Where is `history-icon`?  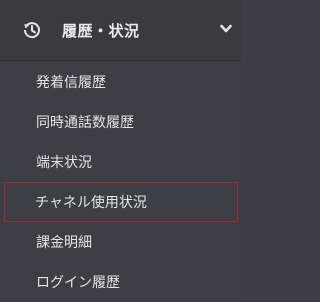
history-icon is located at coordinates (32, 30).